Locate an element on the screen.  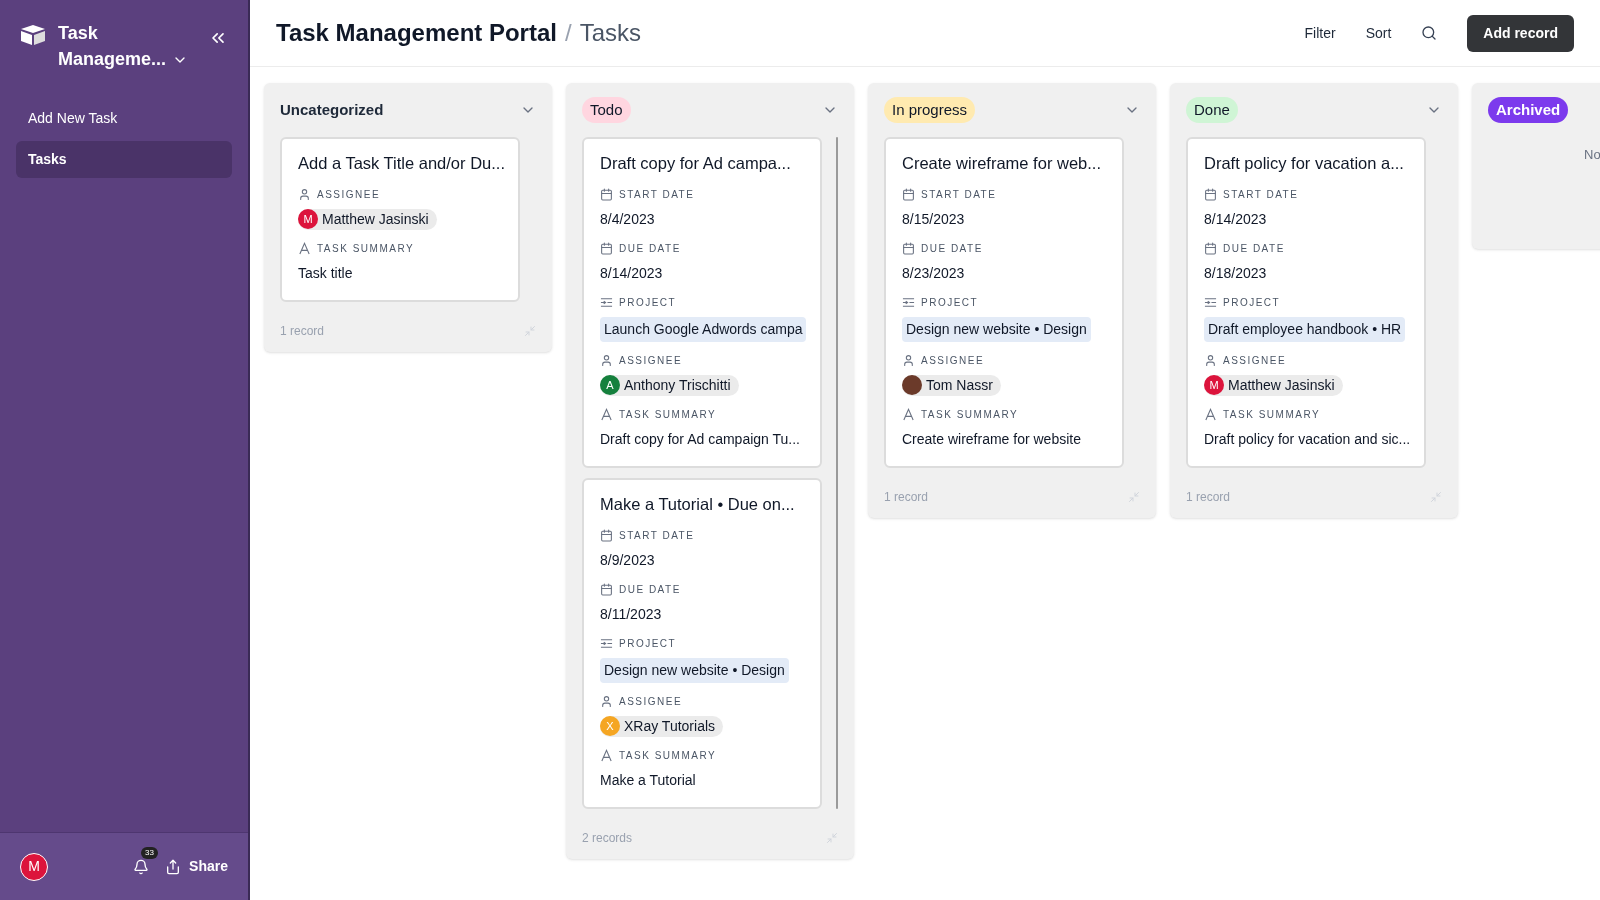
summary-value: Task title is located at coordinates (326, 273).